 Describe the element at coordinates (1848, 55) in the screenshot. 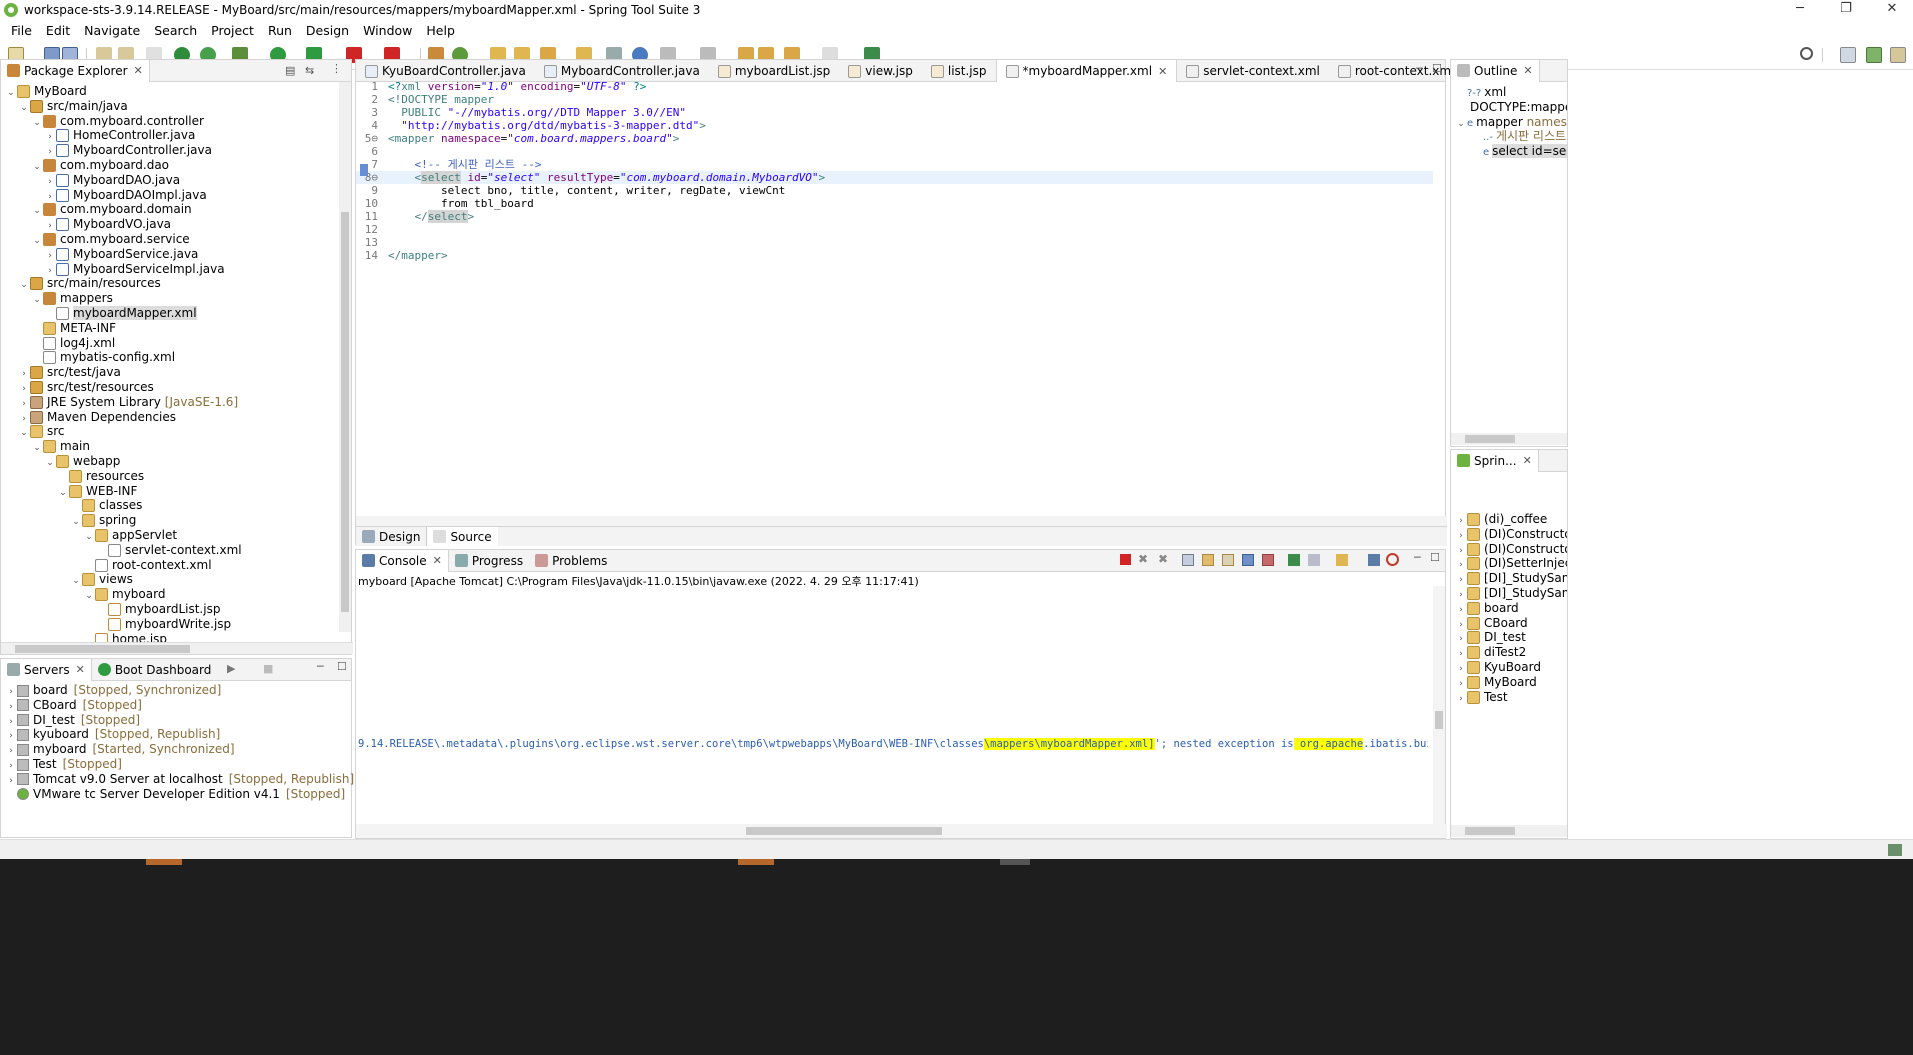

I see `open-perspective-icon` at that location.